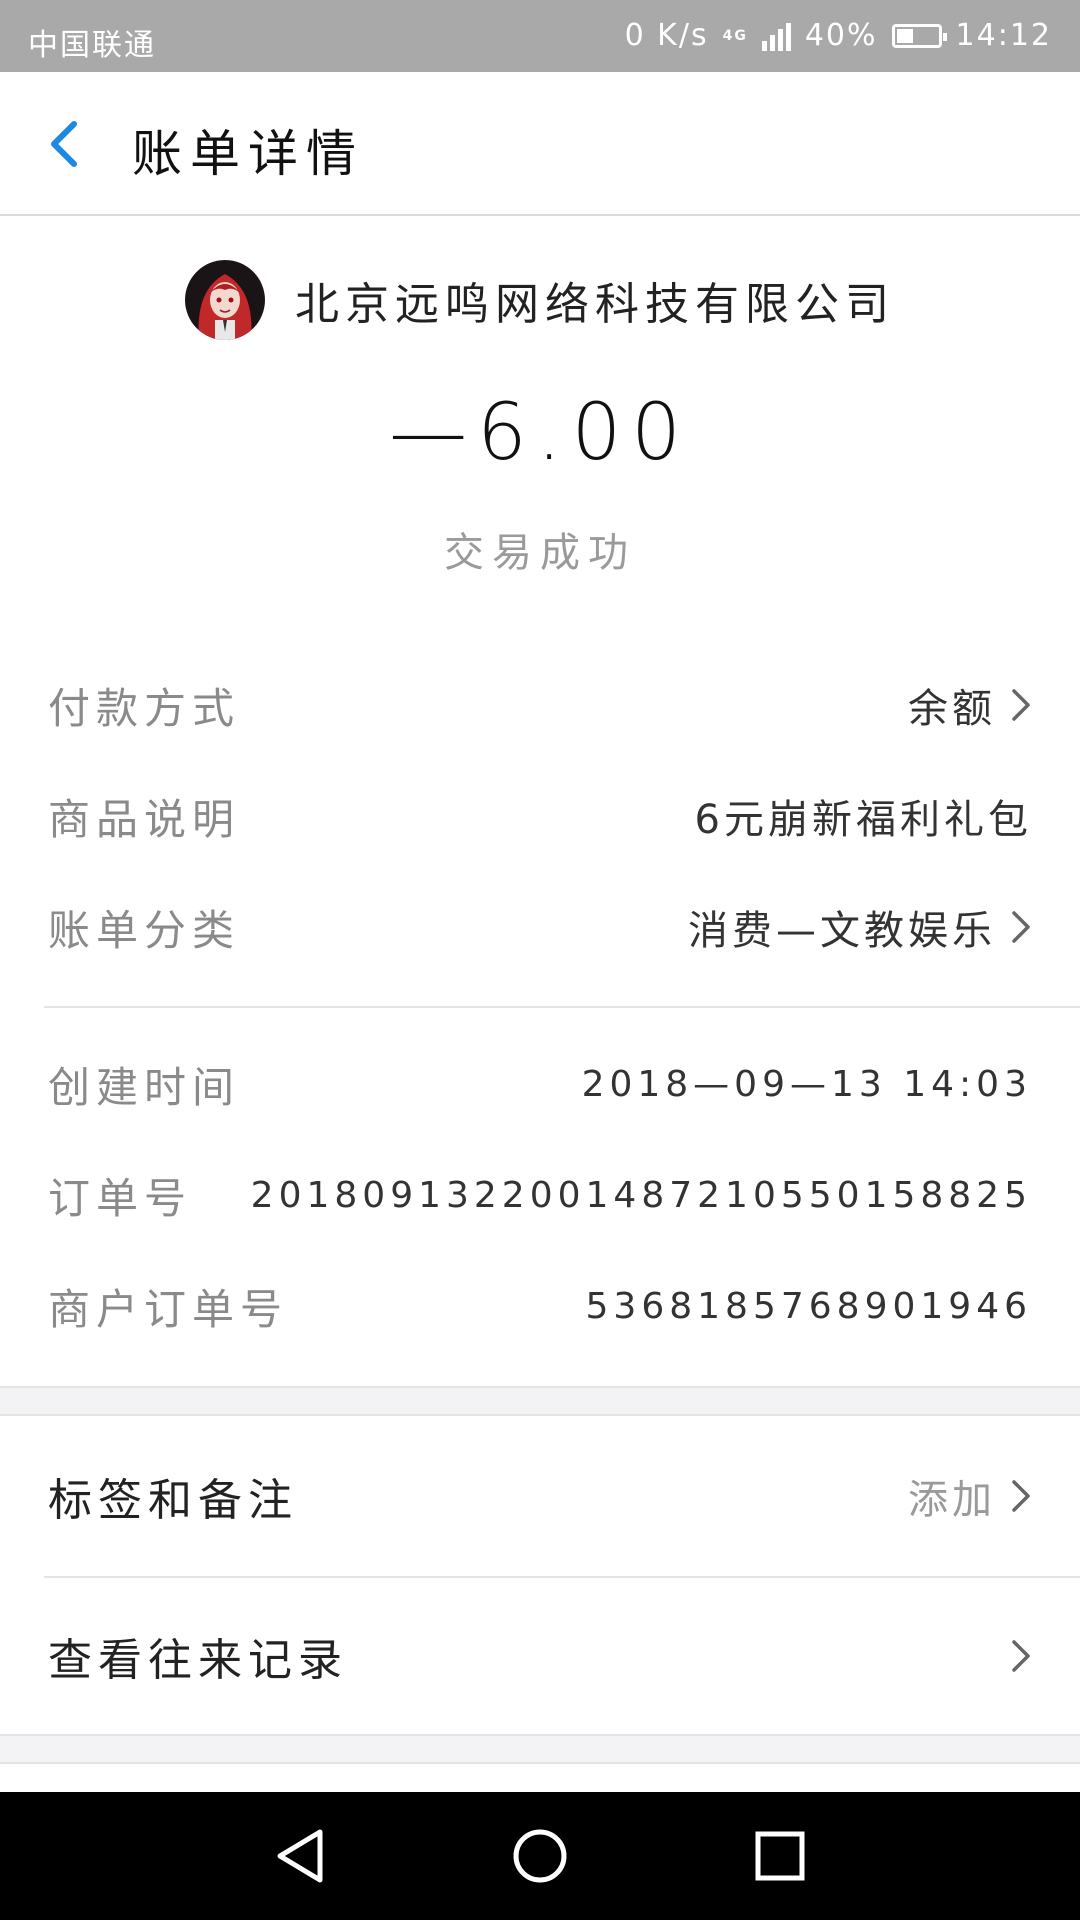 This screenshot has height=1920, width=1080. I want to click on clock: 14:12, so click(1003, 35).